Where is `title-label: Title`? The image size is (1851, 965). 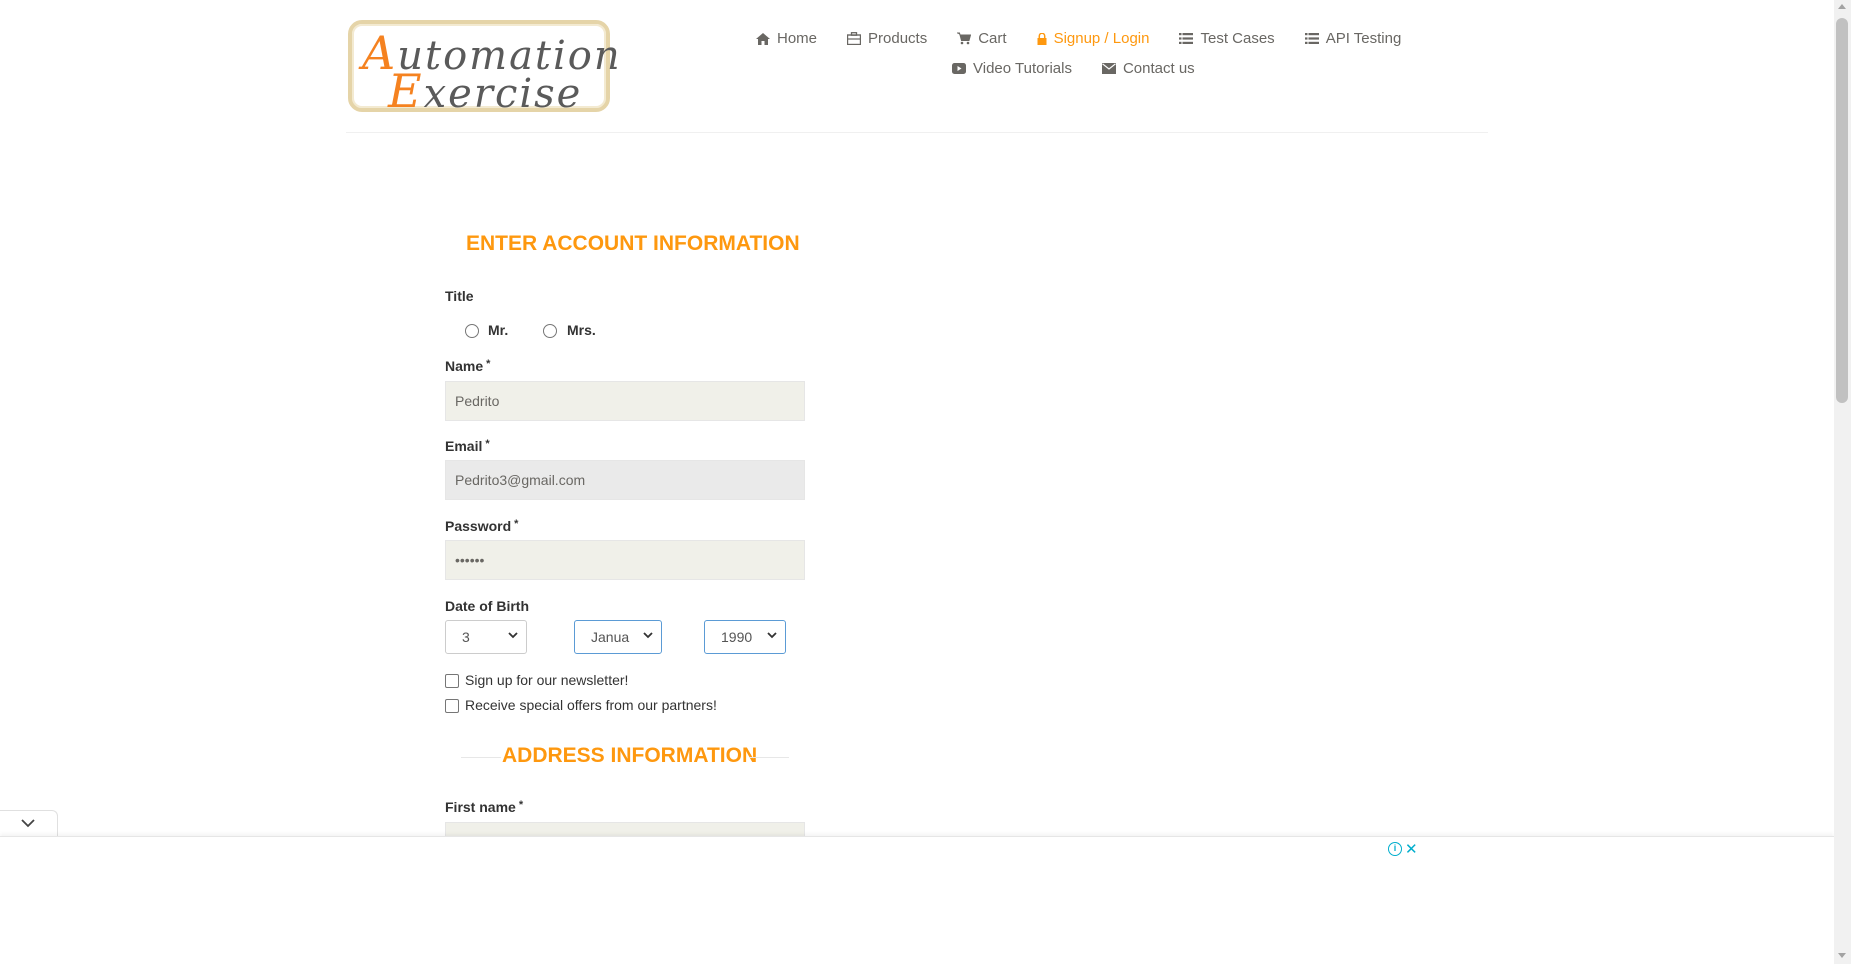
title-label: Title is located at coordinates (459, 296).